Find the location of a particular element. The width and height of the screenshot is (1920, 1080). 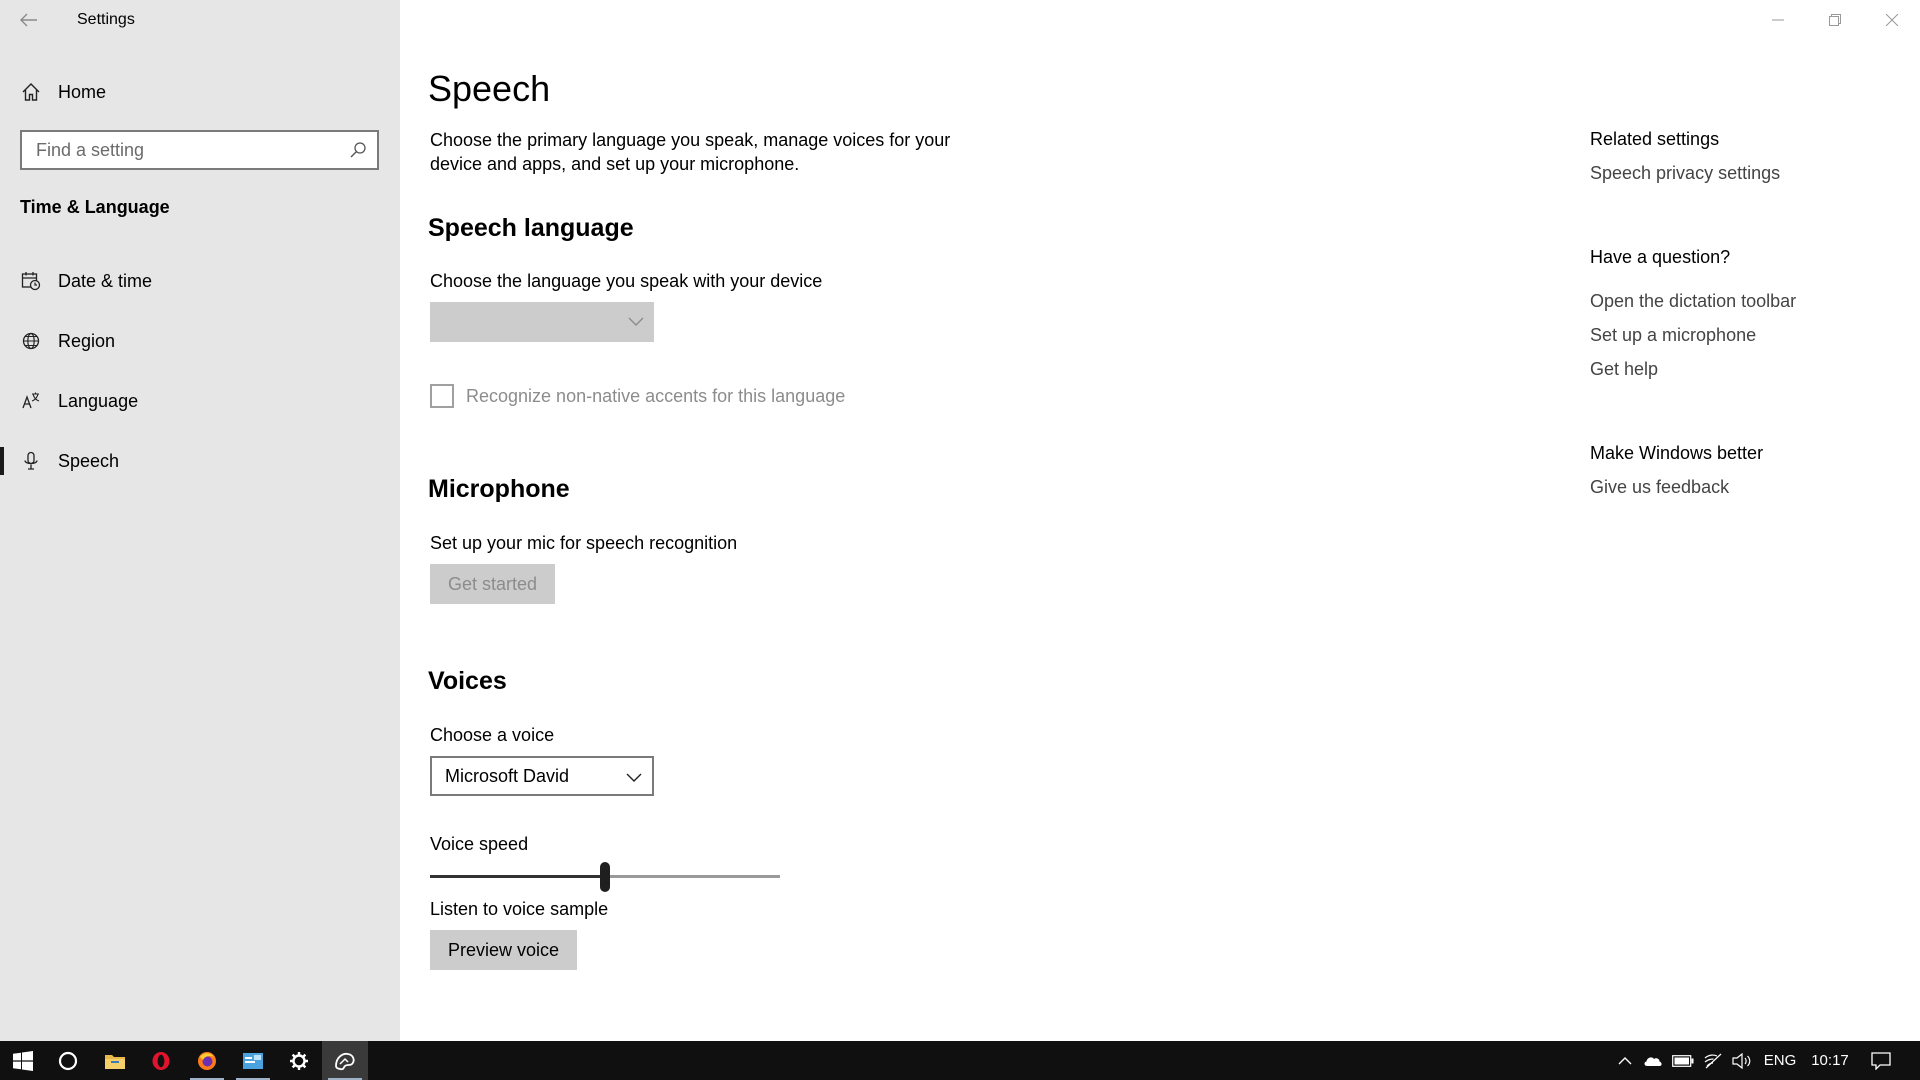

dictation-toolbar-link: Open the dictation toolbar is located at coordinates (1693, 301).